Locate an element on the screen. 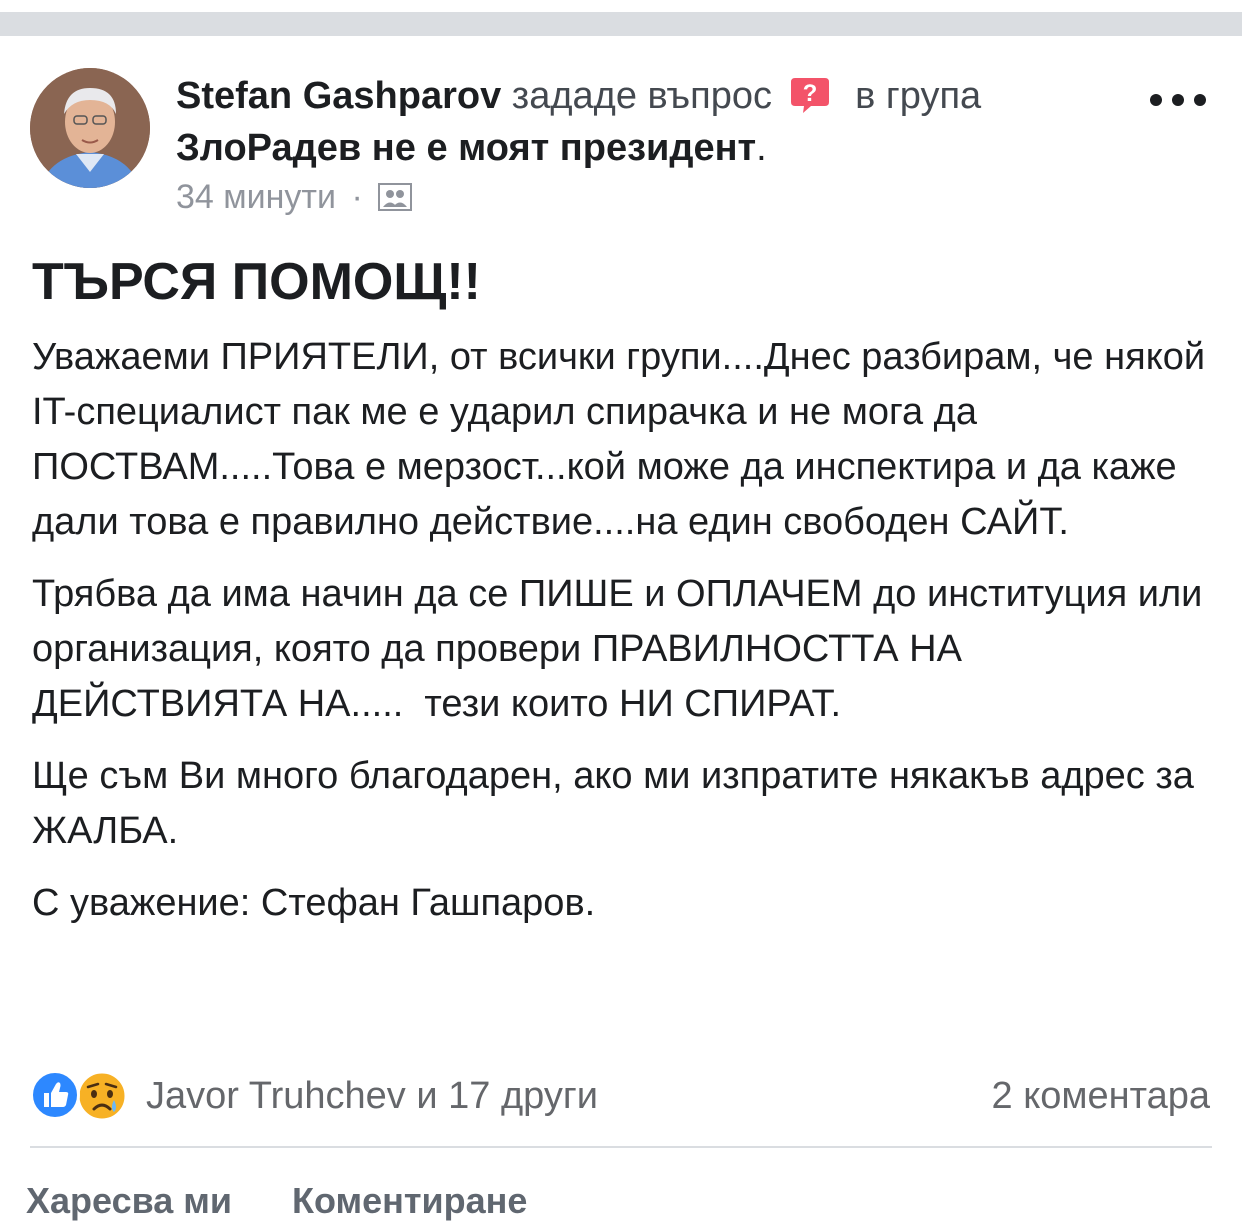 The height and width of the screenshot is (1227, 1242). post-action-text: зададе въпрос is located at coordinates (642, 96).